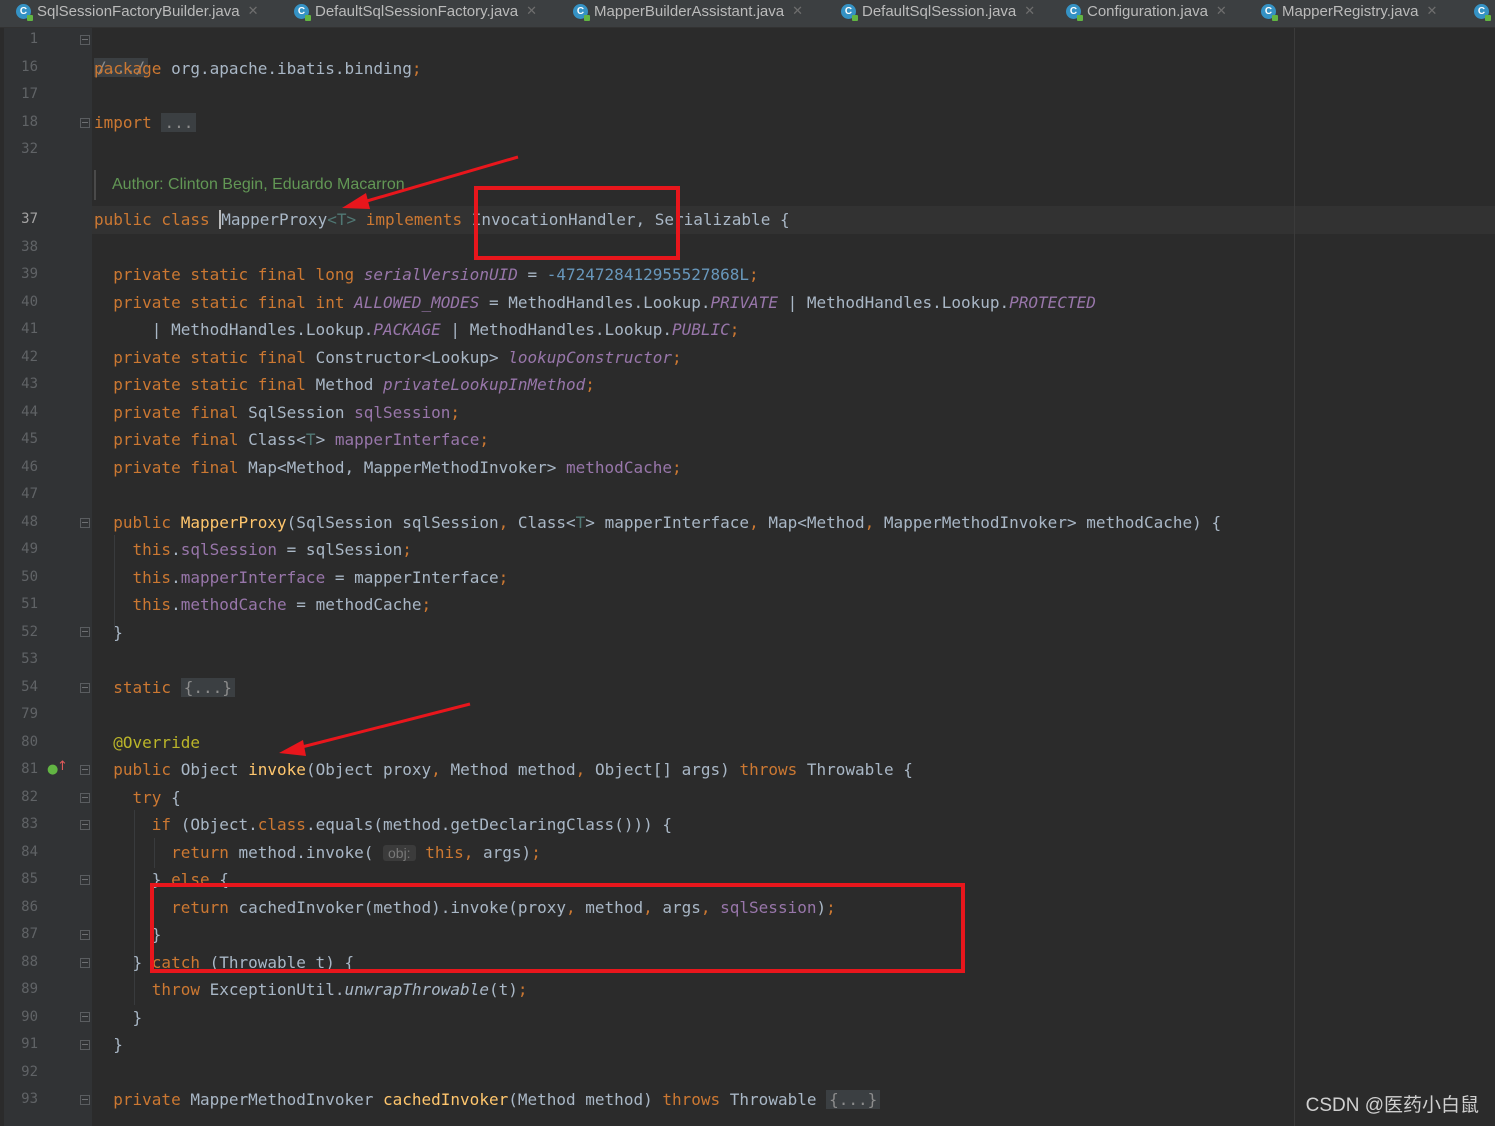  Describe the element at coordinates (430, 182) in the screenshot. I see `arrow-to-mapperproxy` at that location.